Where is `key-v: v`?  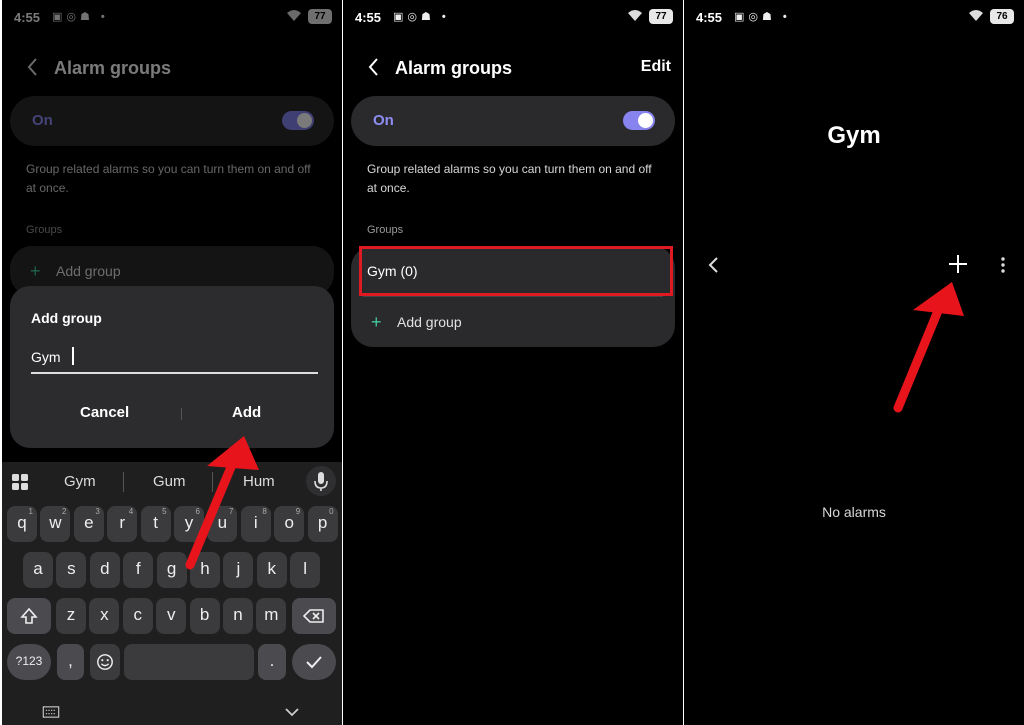
key-v: v is located at coordinates (171, 616).